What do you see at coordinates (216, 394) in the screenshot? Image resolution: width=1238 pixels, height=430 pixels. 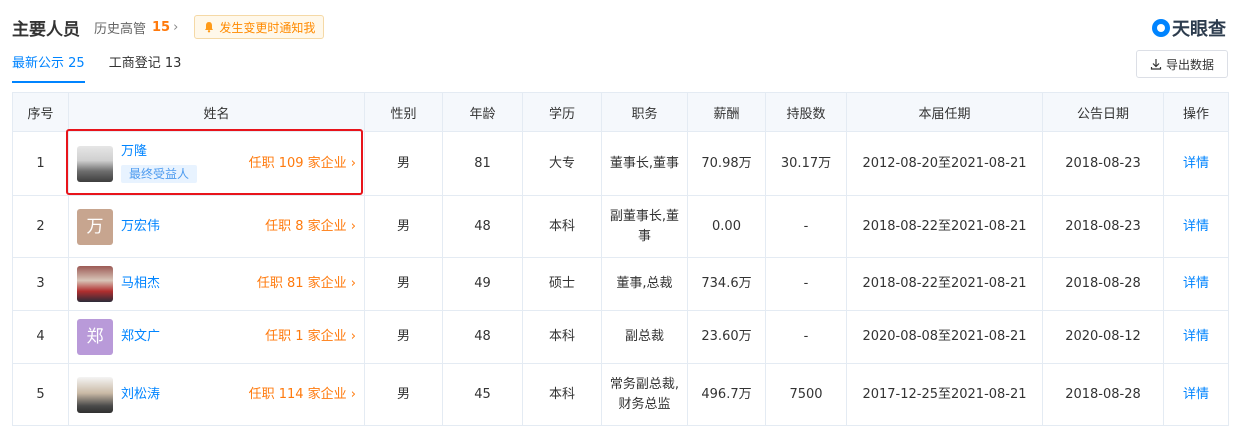 I see `person-cell: 刘松涛 任职 114 家企业 ›` at bounding box center [216, 394].